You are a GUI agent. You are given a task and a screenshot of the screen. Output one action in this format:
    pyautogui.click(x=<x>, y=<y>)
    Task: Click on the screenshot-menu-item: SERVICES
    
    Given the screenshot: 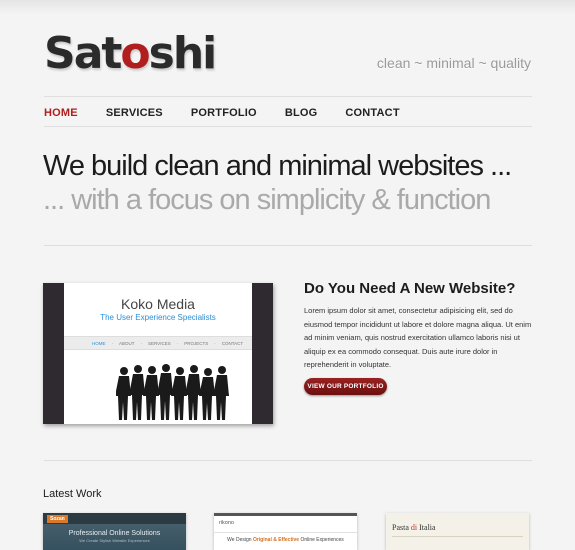 What is the action you would take?
    pyautogui.click(x=159, y=343)
    